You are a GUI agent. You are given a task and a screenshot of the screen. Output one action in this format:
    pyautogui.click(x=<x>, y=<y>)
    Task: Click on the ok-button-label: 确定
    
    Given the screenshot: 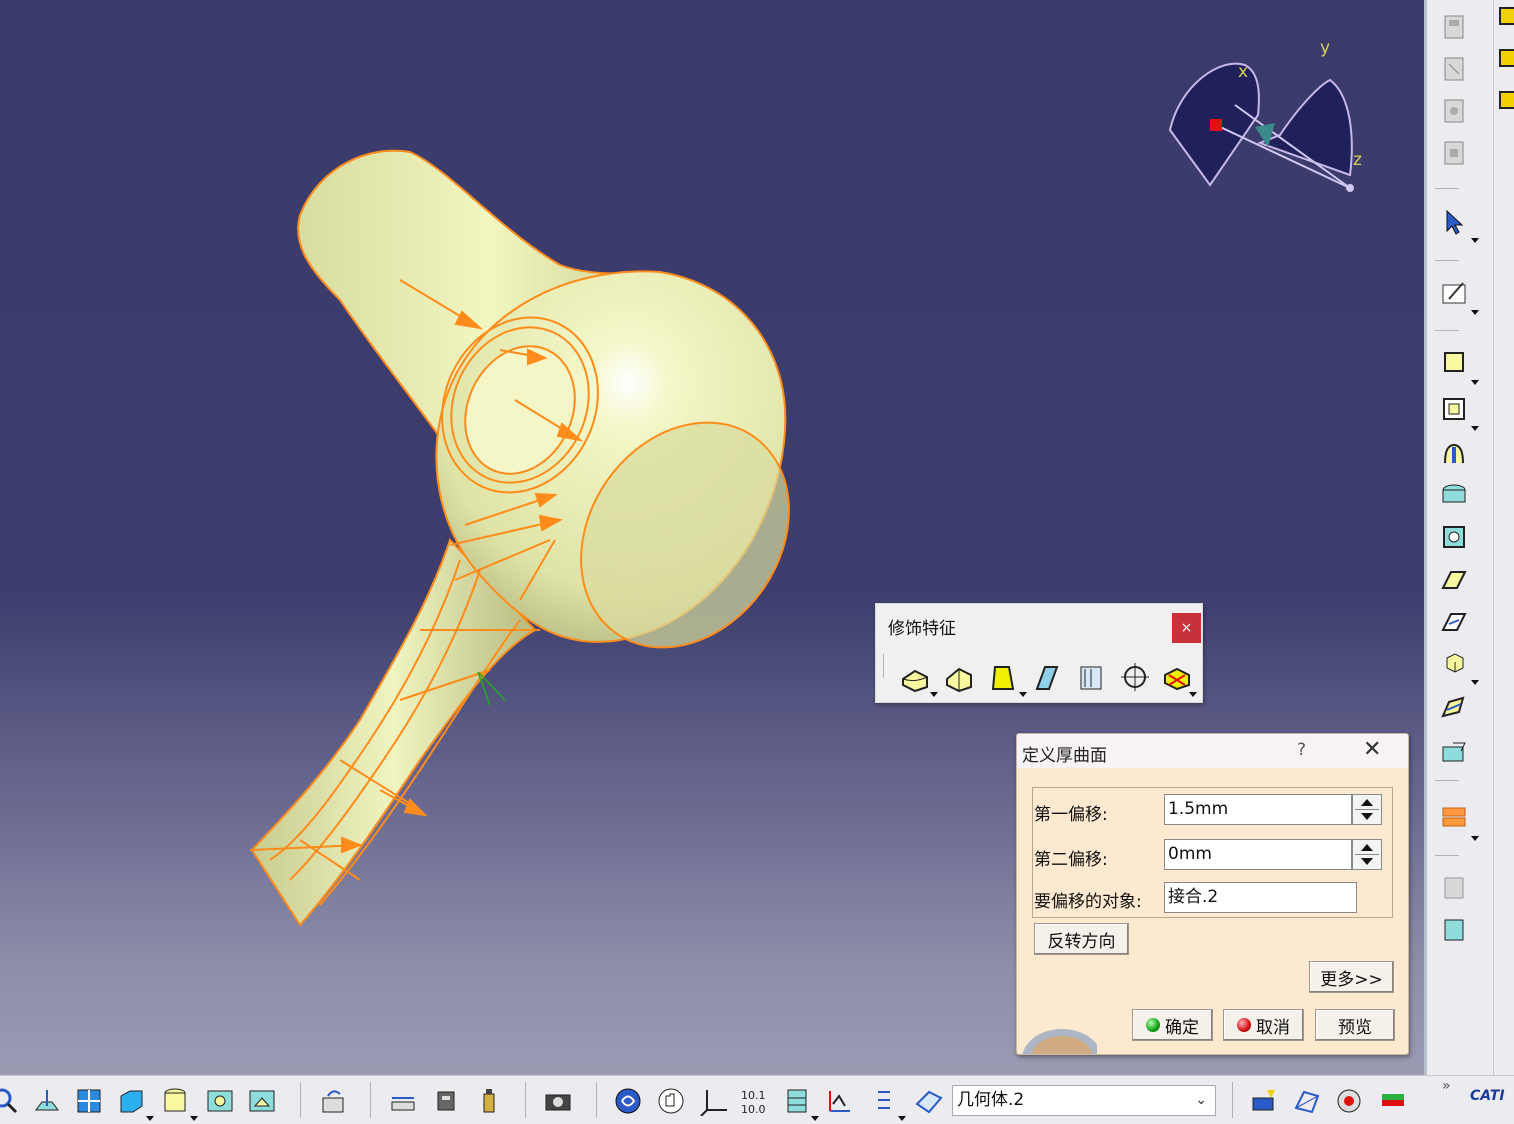 What is the action you would take?
    pyautogui.click(x=1182, y=1027)
    